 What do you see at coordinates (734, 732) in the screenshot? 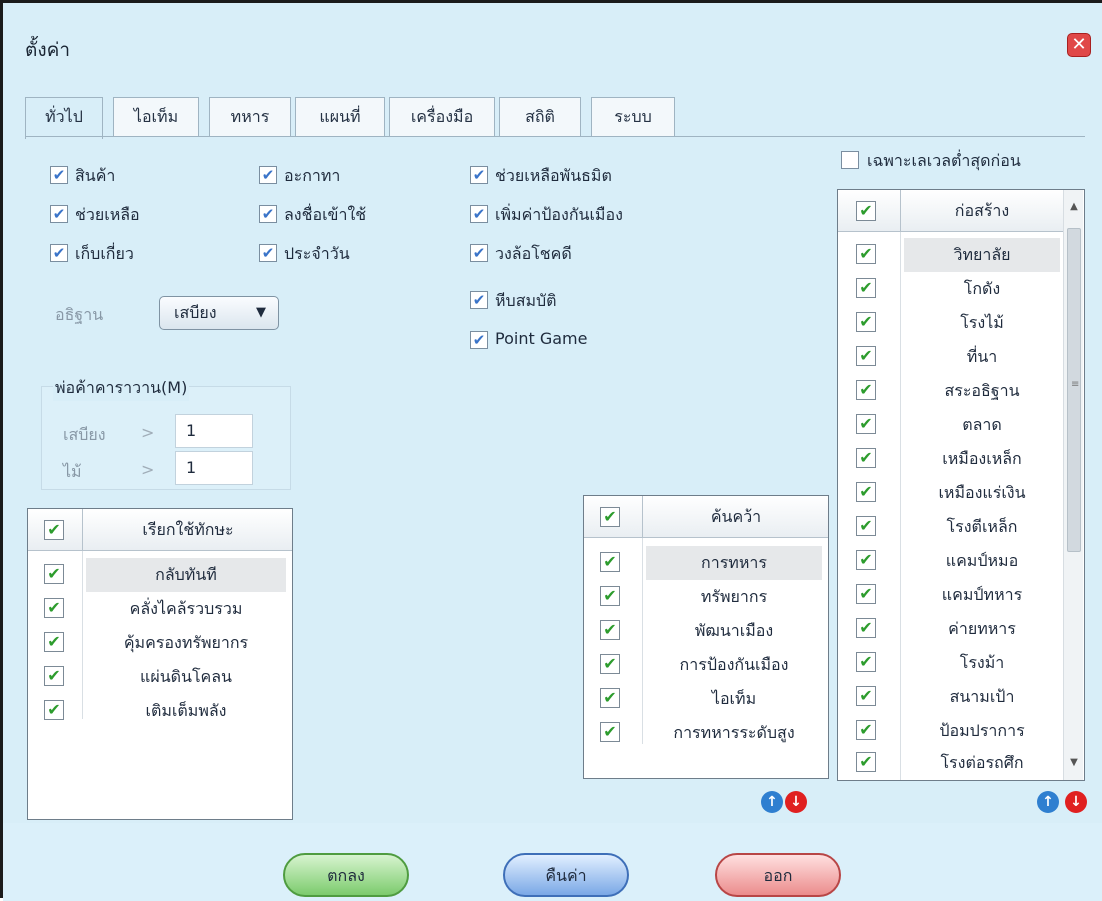
I see `research-label: การทหารระดับสูง` at bounding box center [734, 732].